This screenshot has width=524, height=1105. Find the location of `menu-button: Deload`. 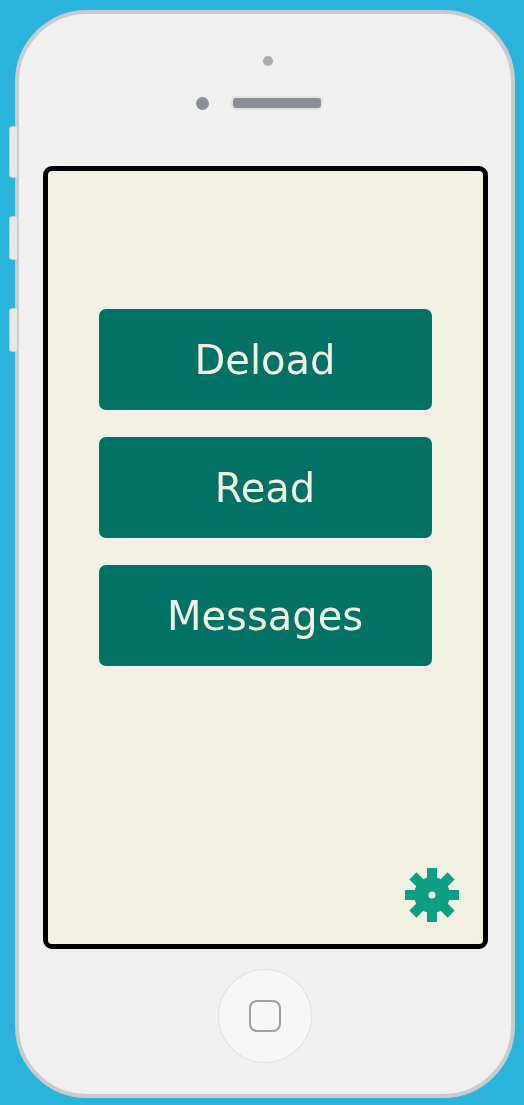

menu-button: Deload is located at coordinates (265, 359).